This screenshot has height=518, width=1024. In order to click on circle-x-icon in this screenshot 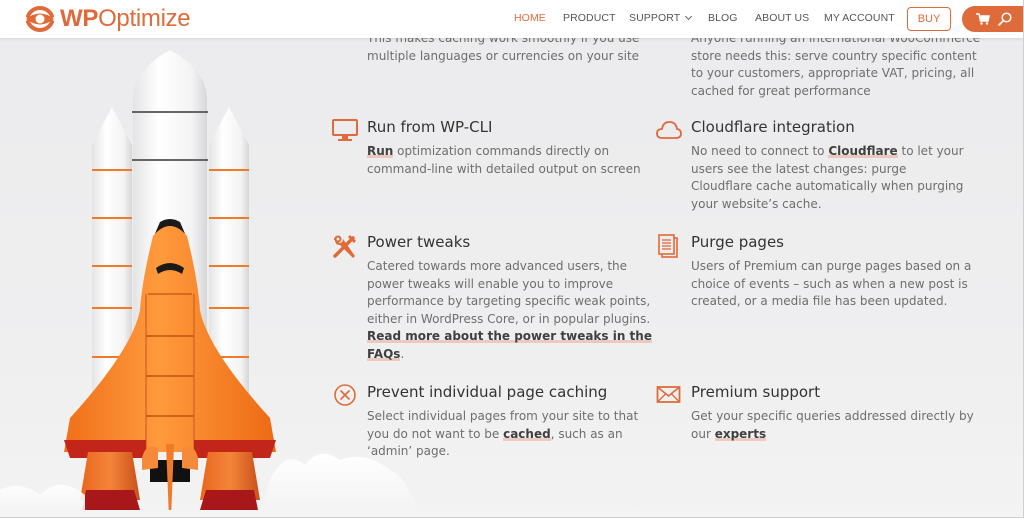, I will do `click(345, 395)`.